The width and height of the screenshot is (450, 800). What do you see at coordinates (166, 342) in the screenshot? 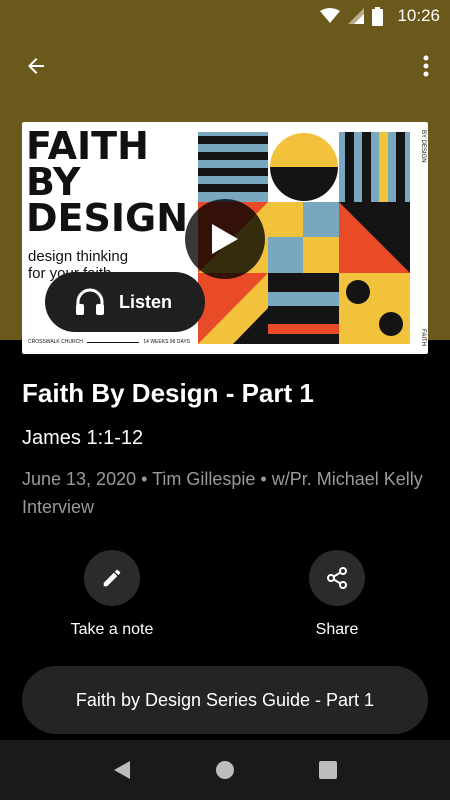
I see `artwork-footer-duration: 14 WEEKS 98 DAYS` at bounding box center [166, 342].